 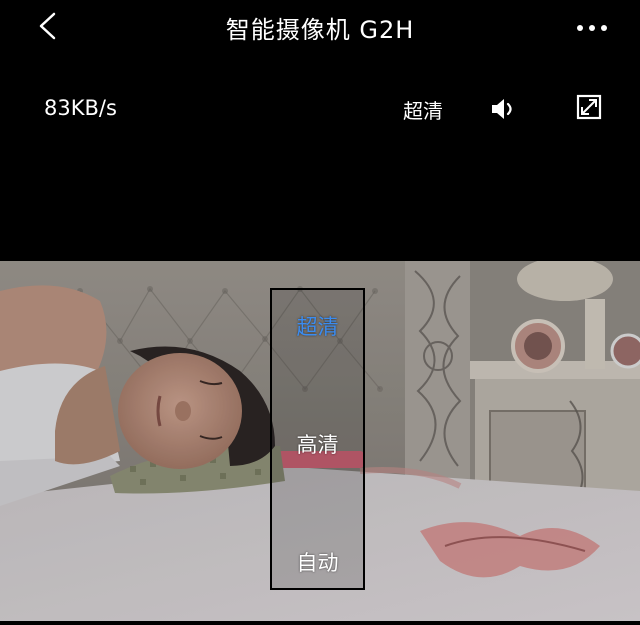 What do you see at coordinates (317, 326) in the screenshot?
I see `quality-option-ultra: 超清` at bounding box center [317, 326].